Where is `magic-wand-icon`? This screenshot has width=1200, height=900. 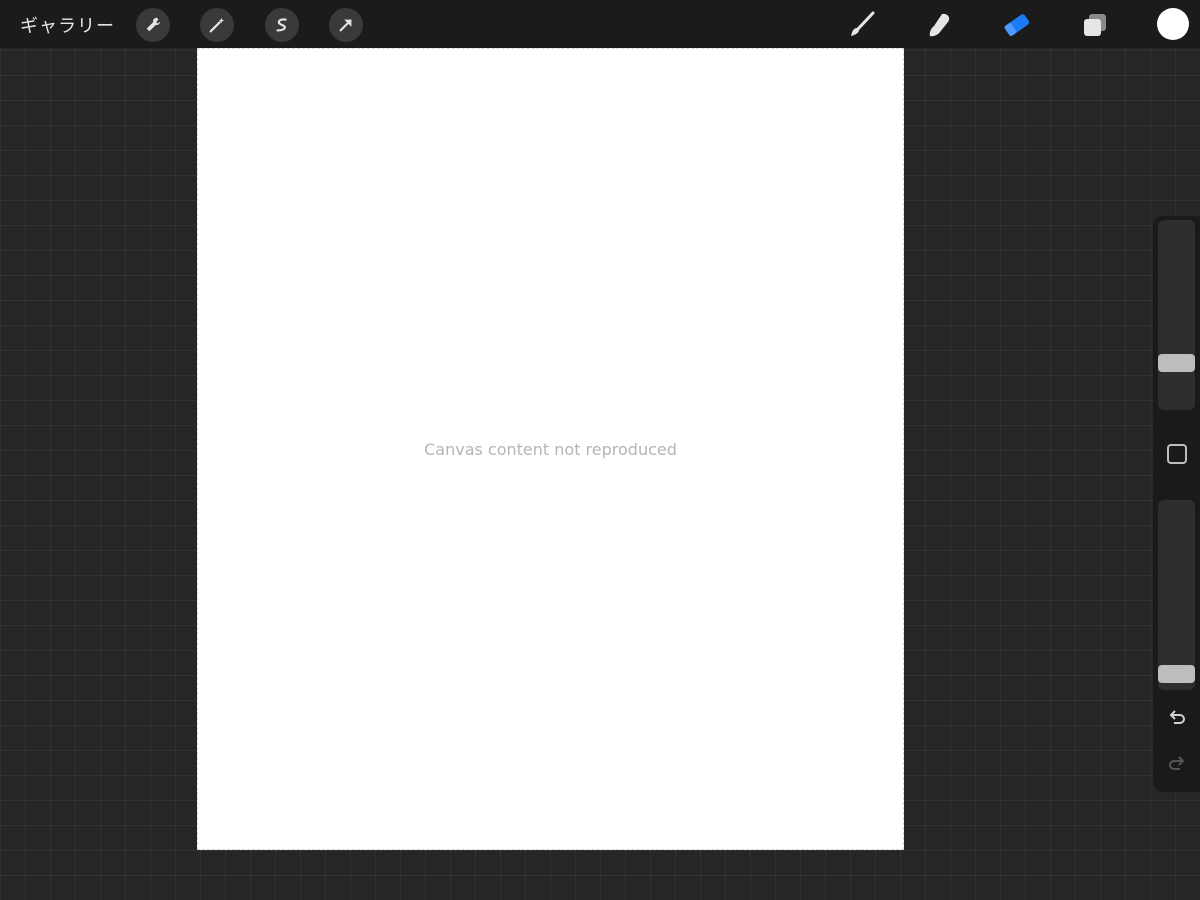
magic-wand-icon is located at coordinates (217, 25).